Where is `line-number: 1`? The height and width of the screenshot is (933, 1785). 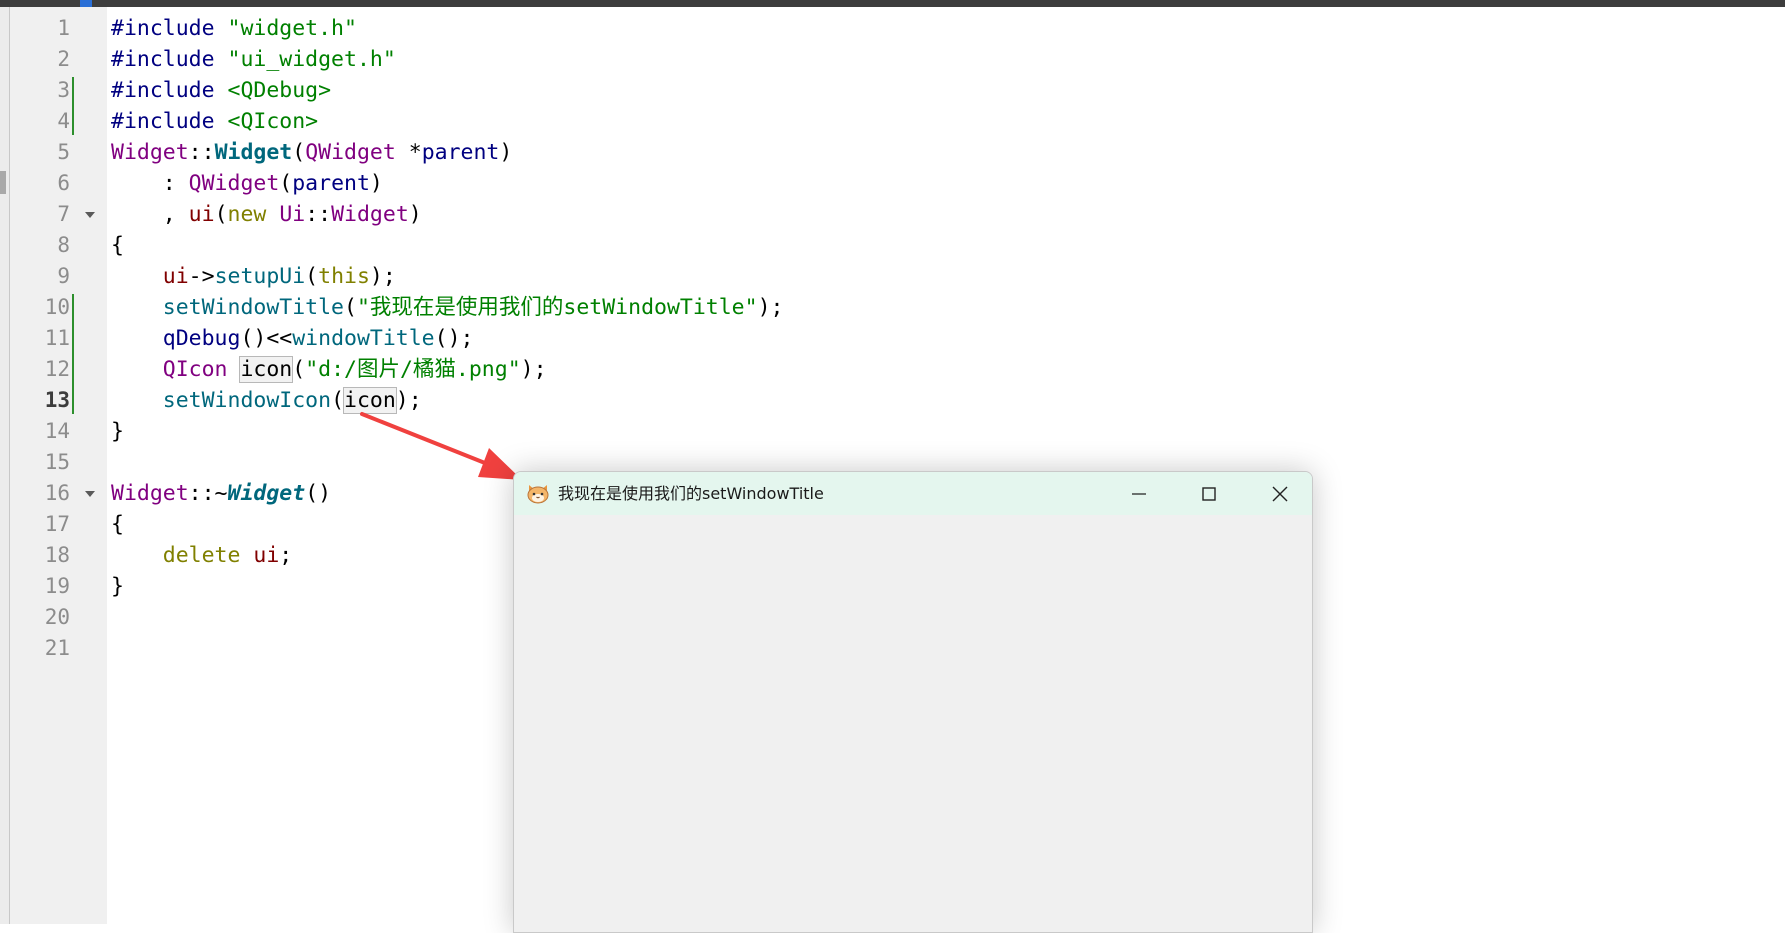 line-number: 1 is located at coordinates (63, 28).